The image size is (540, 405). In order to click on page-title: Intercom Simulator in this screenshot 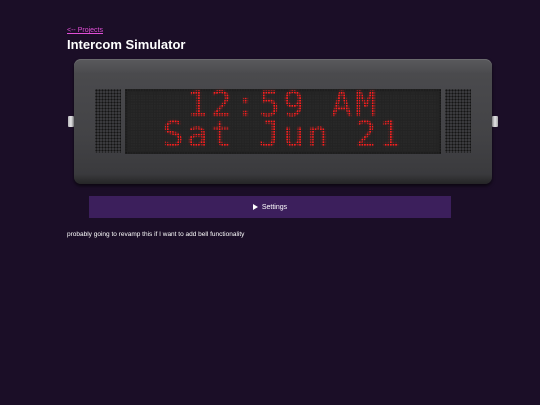, I will do `click(126, 44)`.